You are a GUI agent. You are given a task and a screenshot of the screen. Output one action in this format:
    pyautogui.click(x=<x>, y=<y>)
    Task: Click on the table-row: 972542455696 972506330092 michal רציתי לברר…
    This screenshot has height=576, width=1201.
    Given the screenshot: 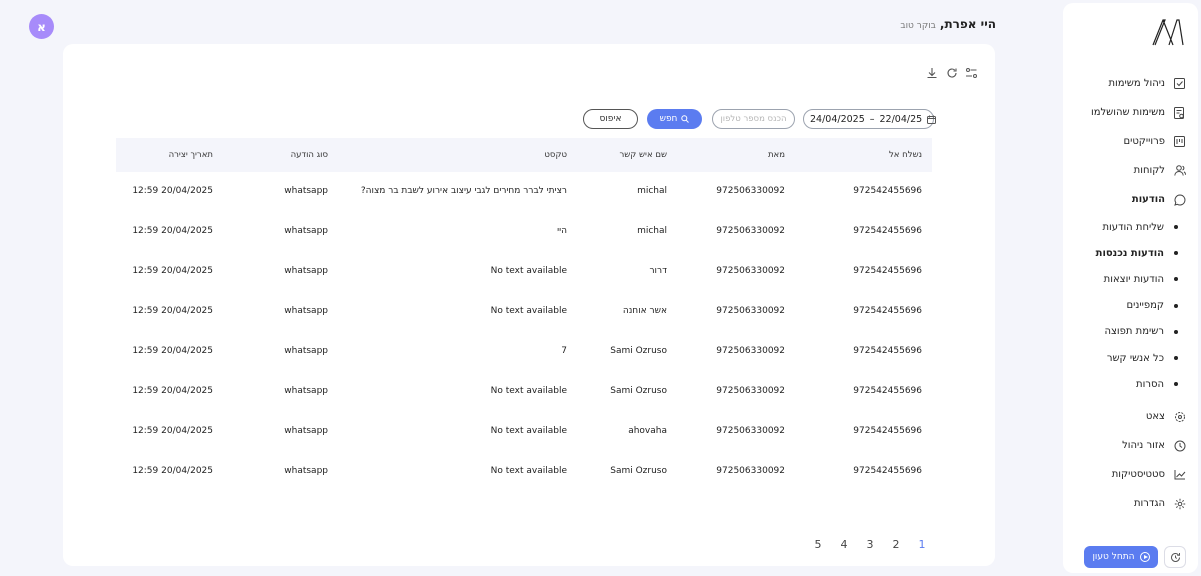 What is the action you would take?
    pyautogui.click(x=524, y=192)
    